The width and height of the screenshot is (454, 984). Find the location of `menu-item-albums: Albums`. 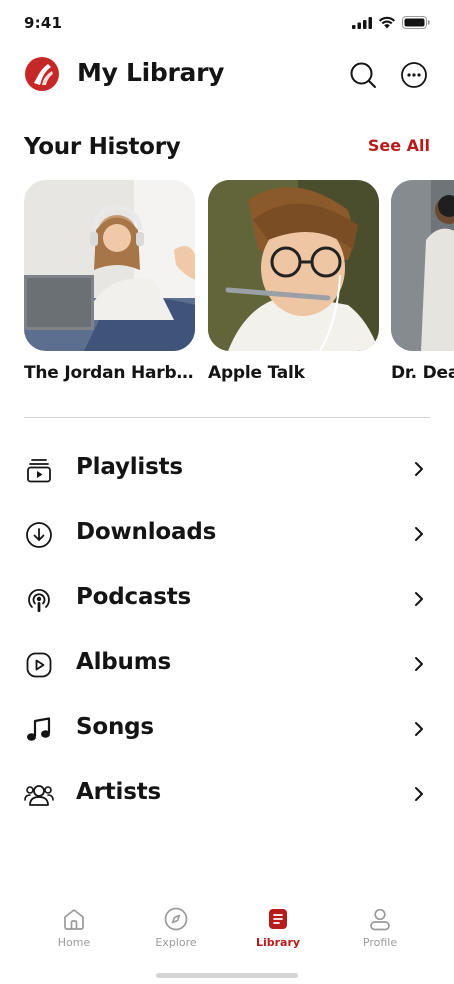

menu-item-albums: Albums is located at coordinates (227, 664).